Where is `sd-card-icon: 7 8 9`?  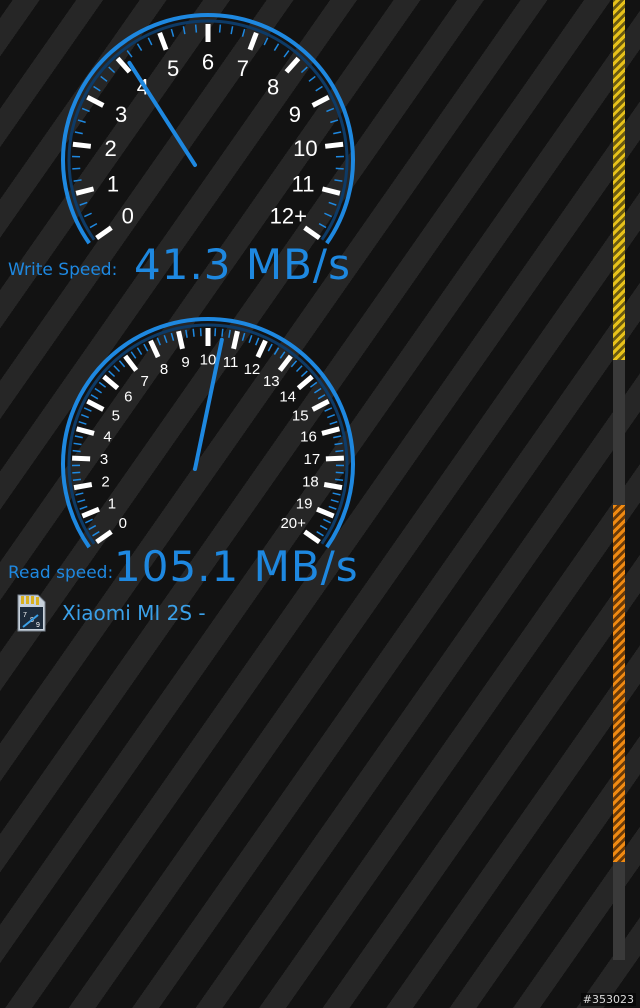
sd-card-icon: 7 8 9 is located at coordinates (31, 613).